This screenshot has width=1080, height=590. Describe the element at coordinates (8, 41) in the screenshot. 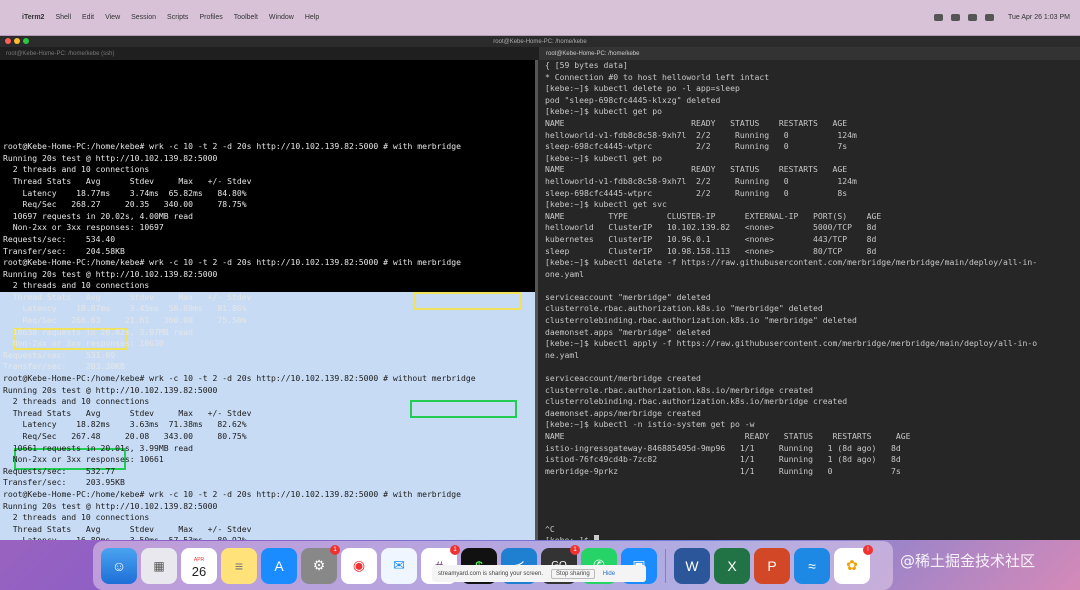

I see `close-icon` at that location.